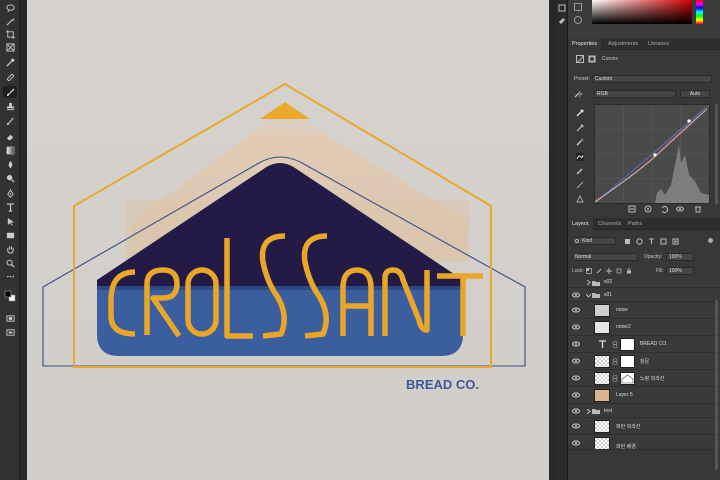 The width and height of the screenshot is (720, 480). What do you see at coordinates (651, 241) in the screenshot?
I see `filter-type-icon` at bounding box center [651, 241].